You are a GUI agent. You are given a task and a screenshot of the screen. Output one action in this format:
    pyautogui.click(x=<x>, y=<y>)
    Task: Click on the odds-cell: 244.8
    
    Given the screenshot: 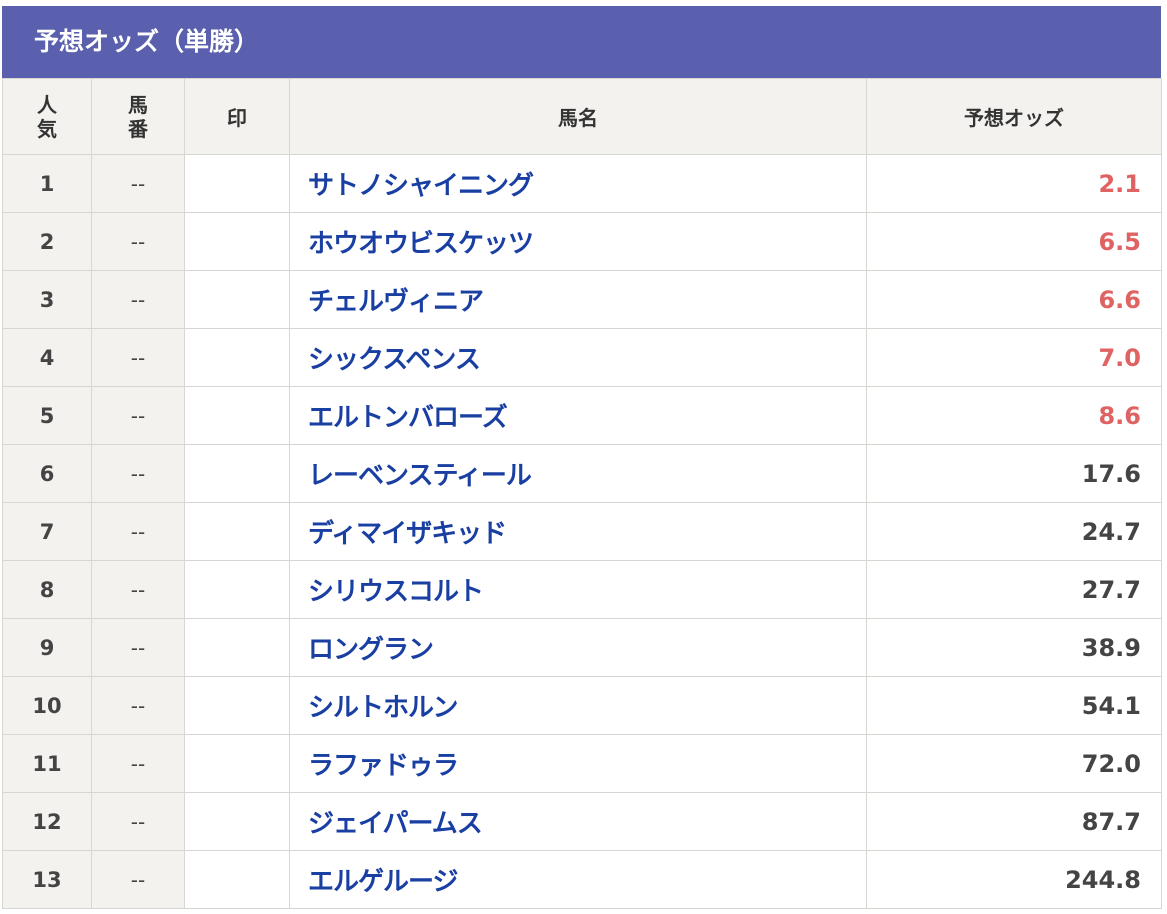 What is the action you would take?
    pyautogui.click(x=1014, y=879)
    